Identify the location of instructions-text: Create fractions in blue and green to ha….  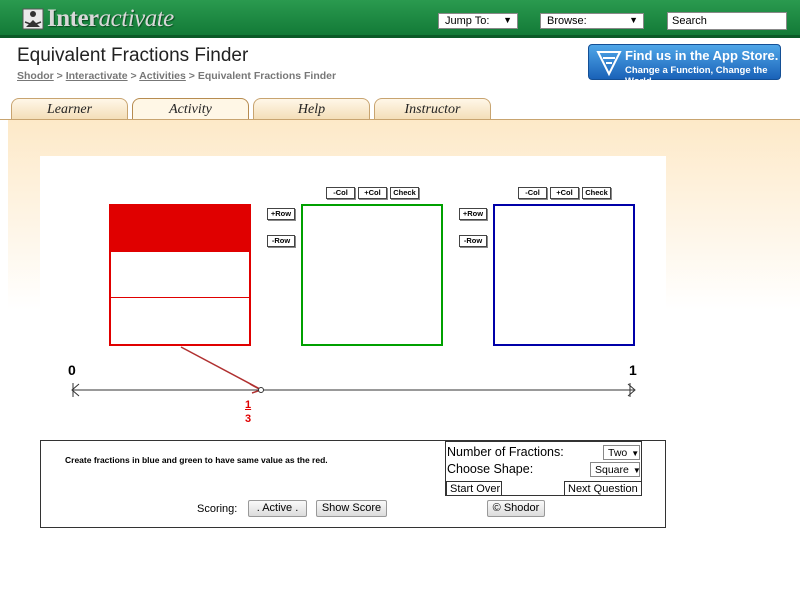
(196, 460).